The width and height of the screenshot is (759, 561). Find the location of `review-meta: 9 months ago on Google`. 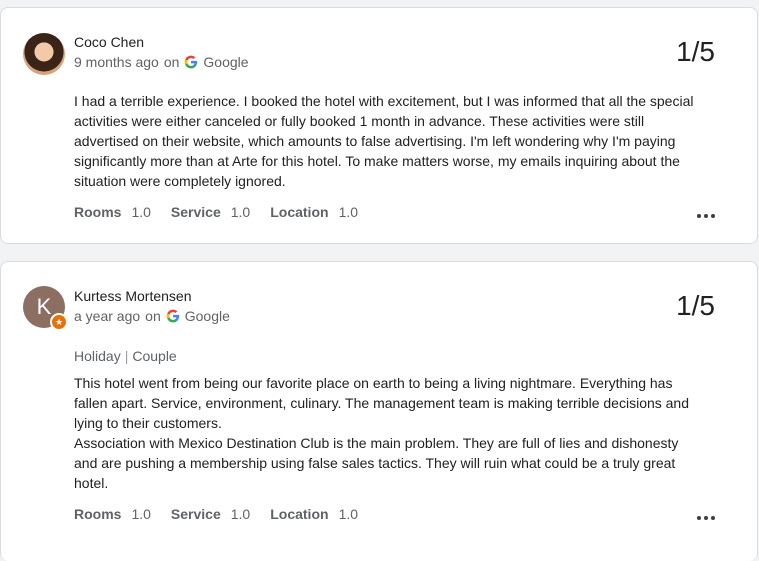

review-meta: 9 months ago on Google is located at coordinates (161, 62).